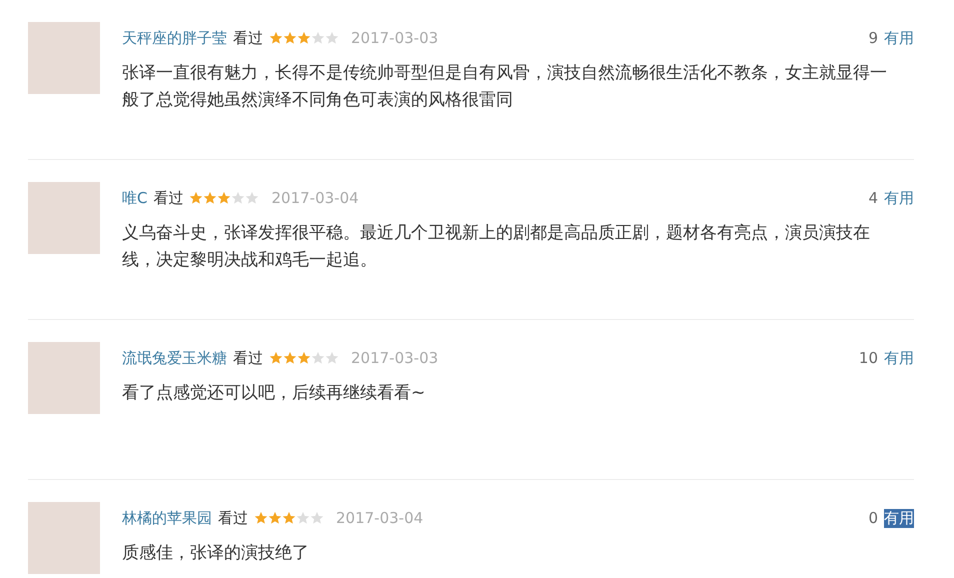 This screenshot has height=578, width=954. Describe the element at coordinates (274, 393) in the screenshot. I see `comment-text: 看了点感觉还可以吧，后续再继续看看~` at that location.